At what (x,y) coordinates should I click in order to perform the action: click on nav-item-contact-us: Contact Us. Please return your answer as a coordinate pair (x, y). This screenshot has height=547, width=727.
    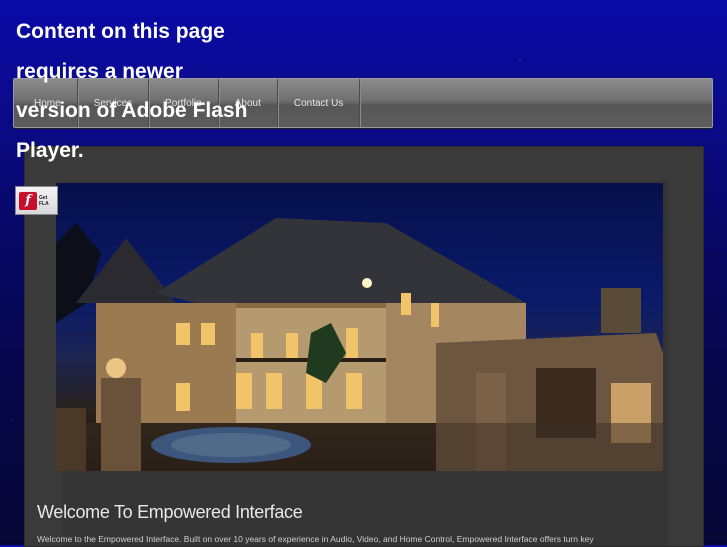
    Looking at the image, I should click on (319, 103).